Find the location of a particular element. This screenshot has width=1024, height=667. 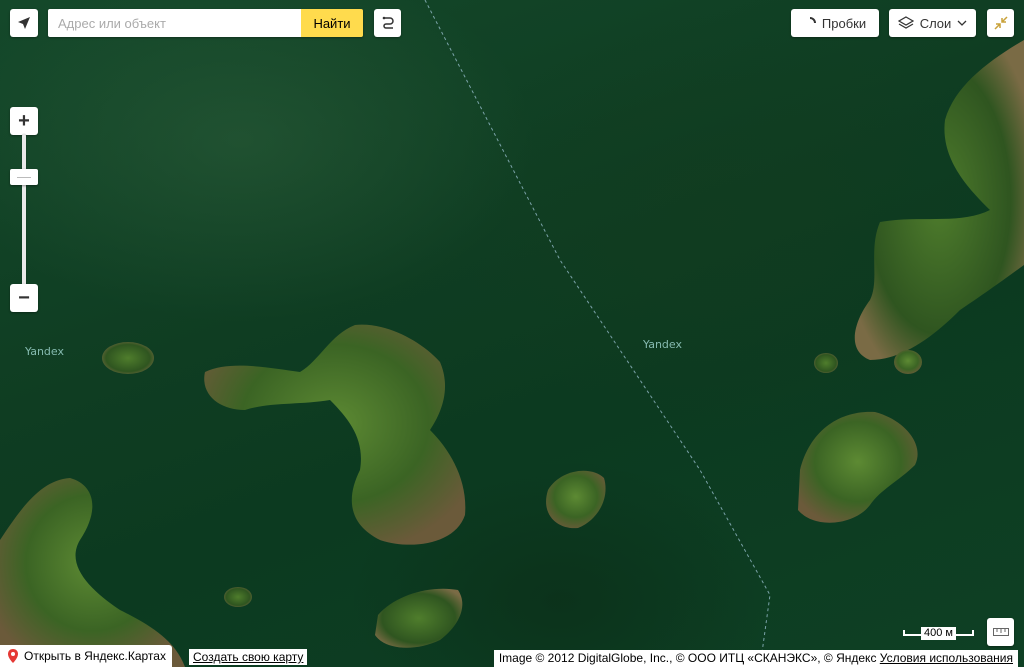

land-right is located at coordinates (939, 200).